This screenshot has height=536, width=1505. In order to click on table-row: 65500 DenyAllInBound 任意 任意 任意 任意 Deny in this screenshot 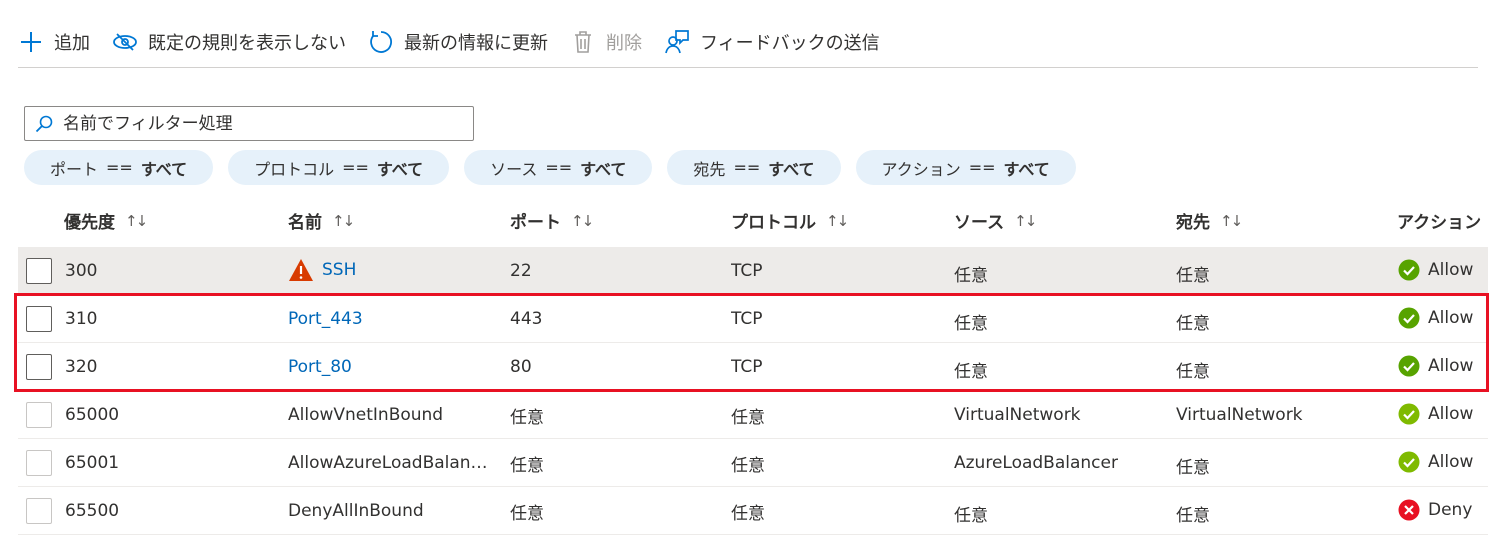, I will do `click(753, 511)`.